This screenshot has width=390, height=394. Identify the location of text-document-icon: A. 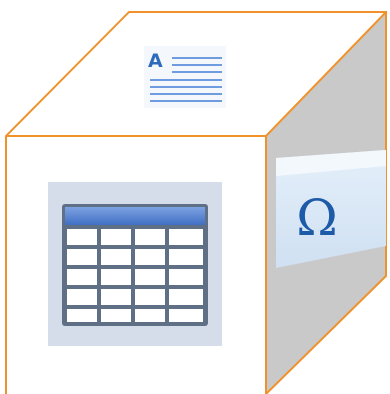
(185, 77).